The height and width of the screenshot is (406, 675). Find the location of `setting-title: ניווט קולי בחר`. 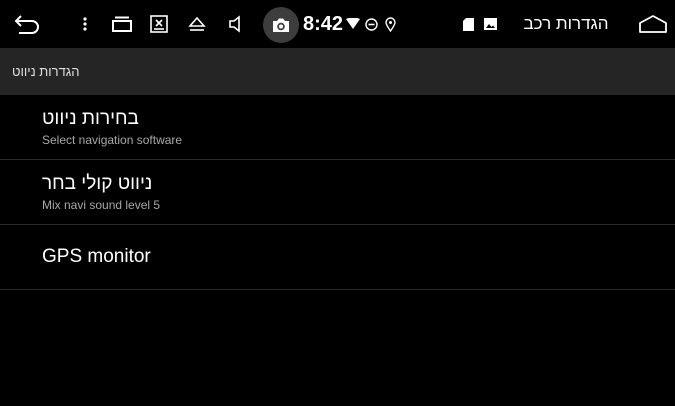

setting-title: ניווט קולי בחר is located at coordinates (97, 183).